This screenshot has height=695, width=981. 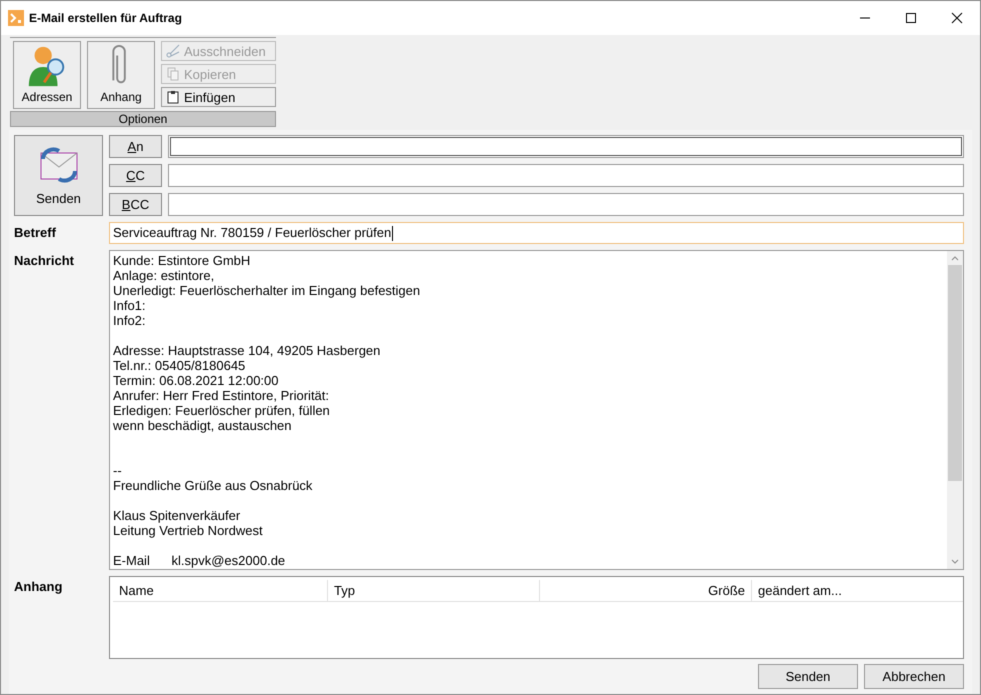 I want to click on scroll-down-icon, so click(x=955, y=562).